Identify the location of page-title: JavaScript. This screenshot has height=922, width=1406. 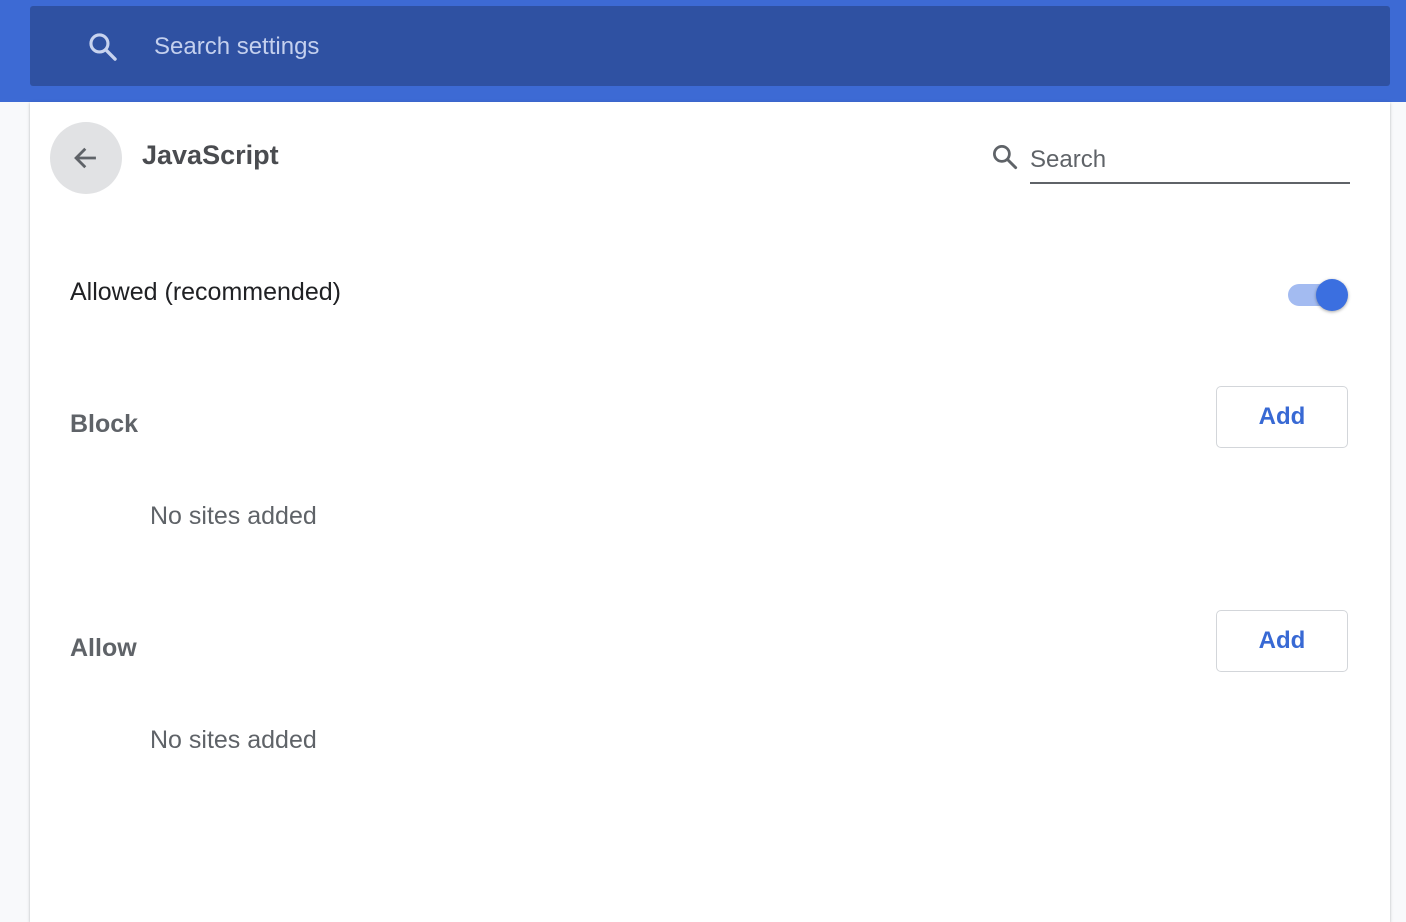
(210, 155).